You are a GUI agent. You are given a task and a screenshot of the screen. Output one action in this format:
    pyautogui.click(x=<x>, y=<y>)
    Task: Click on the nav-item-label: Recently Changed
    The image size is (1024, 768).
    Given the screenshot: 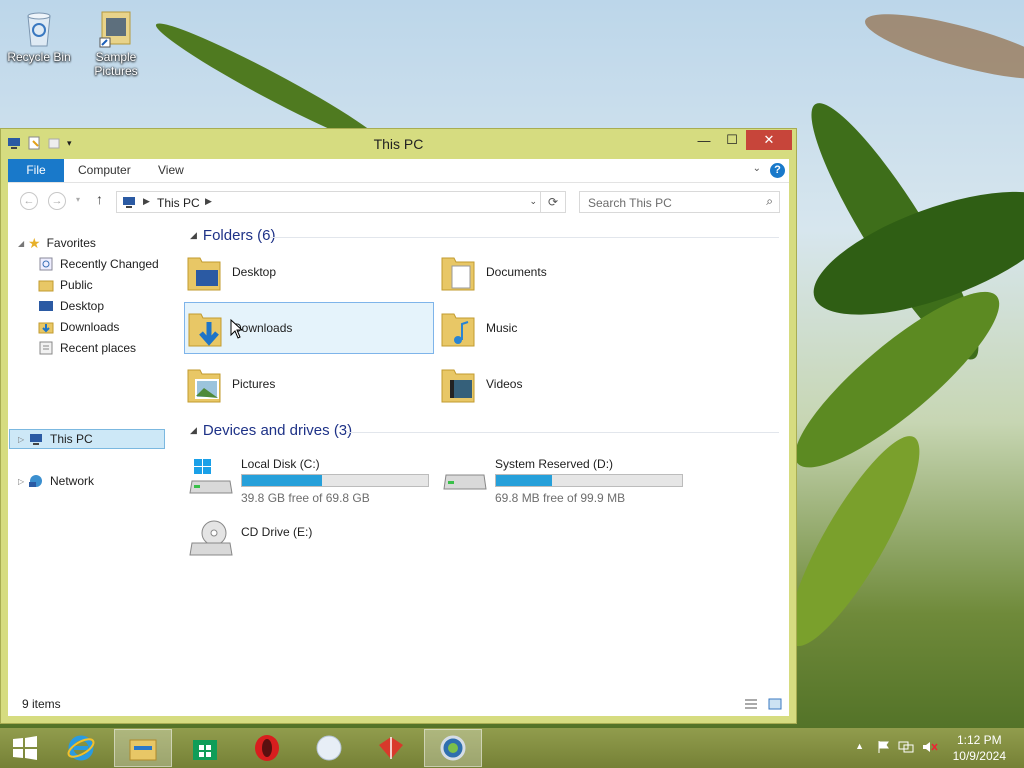 What is the action you would take?
    pyautogui.click(x=109, y=264)
    